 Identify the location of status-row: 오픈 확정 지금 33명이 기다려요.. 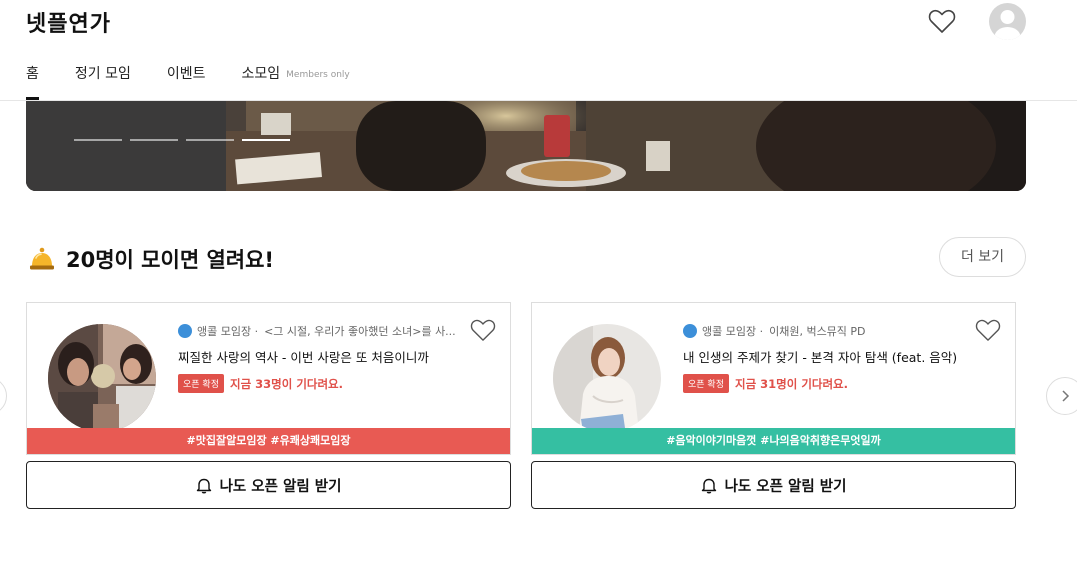
(260, 383).